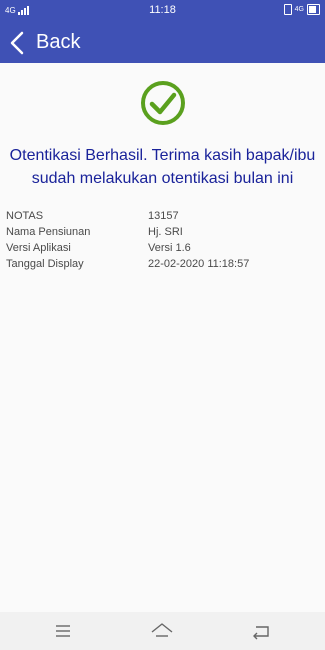  I want to click on back-button: Back, so click(44, 42).